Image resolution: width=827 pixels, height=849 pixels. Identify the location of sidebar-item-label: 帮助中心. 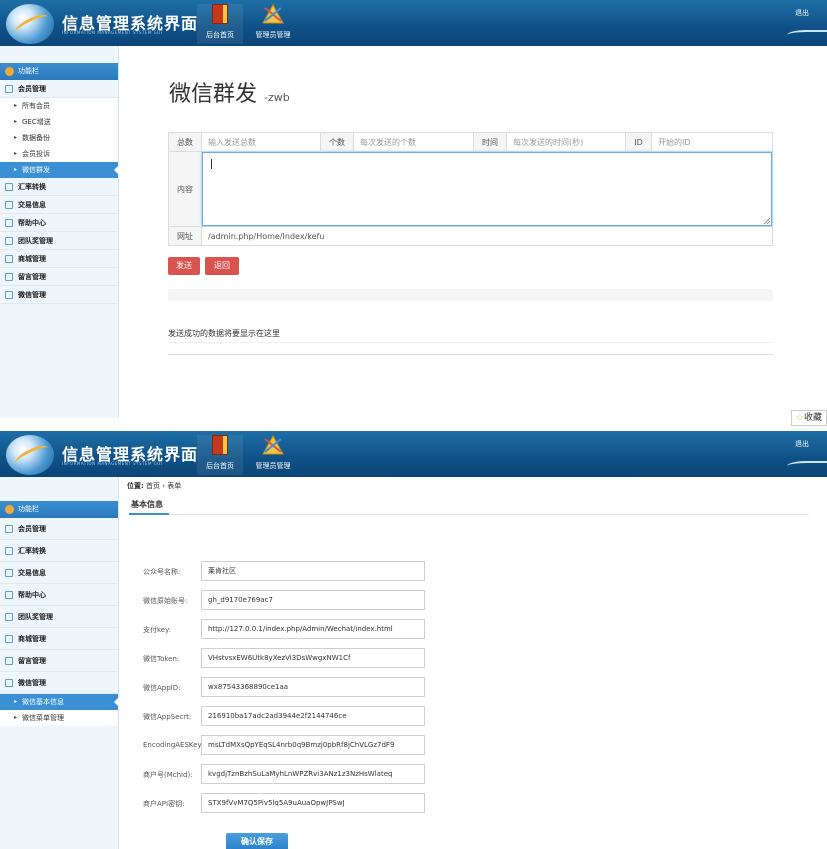
(32, 223).